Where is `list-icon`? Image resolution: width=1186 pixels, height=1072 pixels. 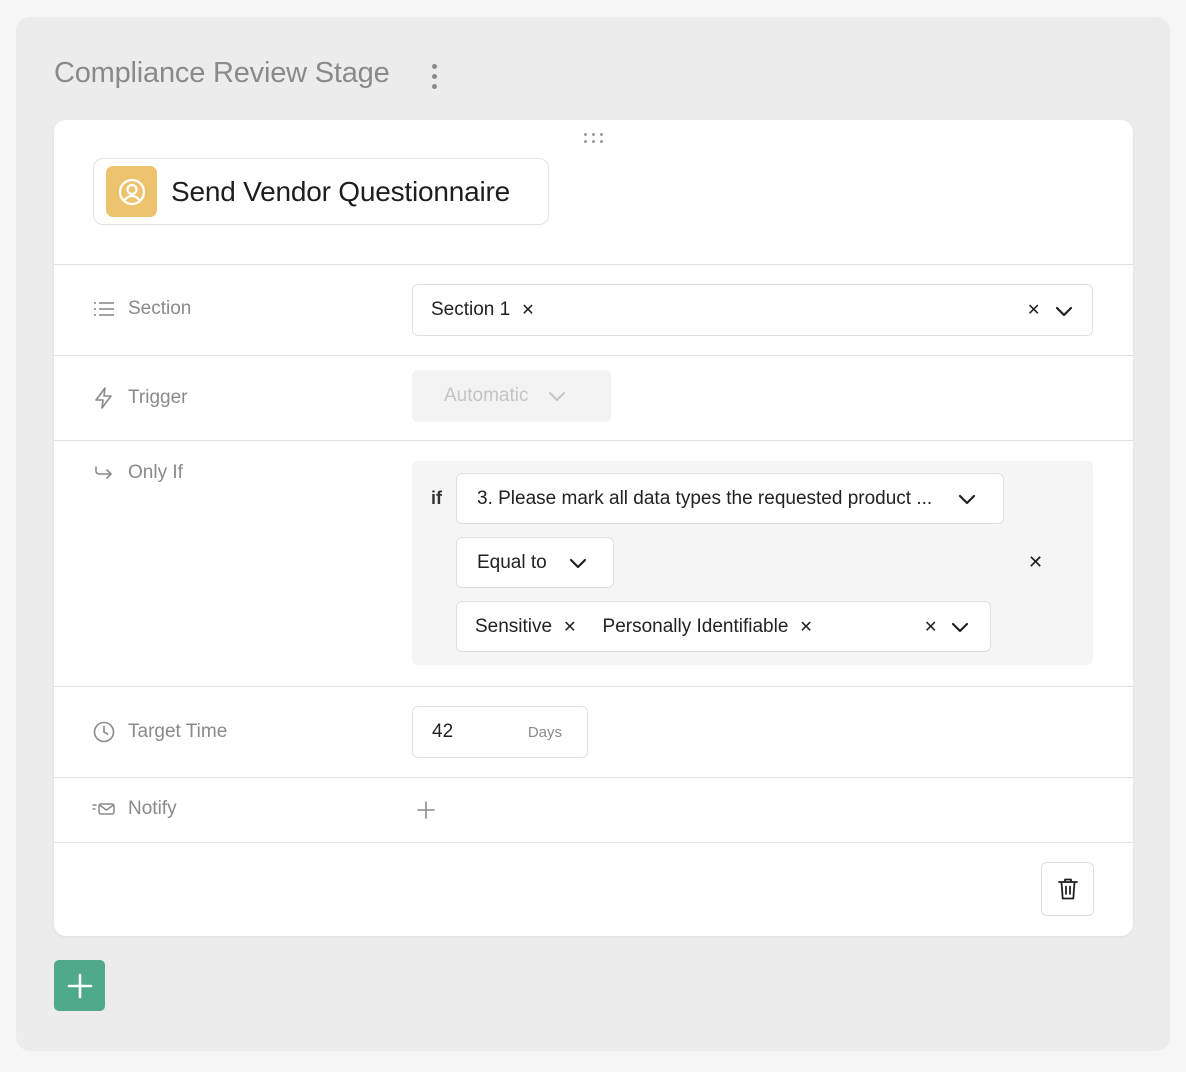
list-icon is located at coordinates (104, 309).